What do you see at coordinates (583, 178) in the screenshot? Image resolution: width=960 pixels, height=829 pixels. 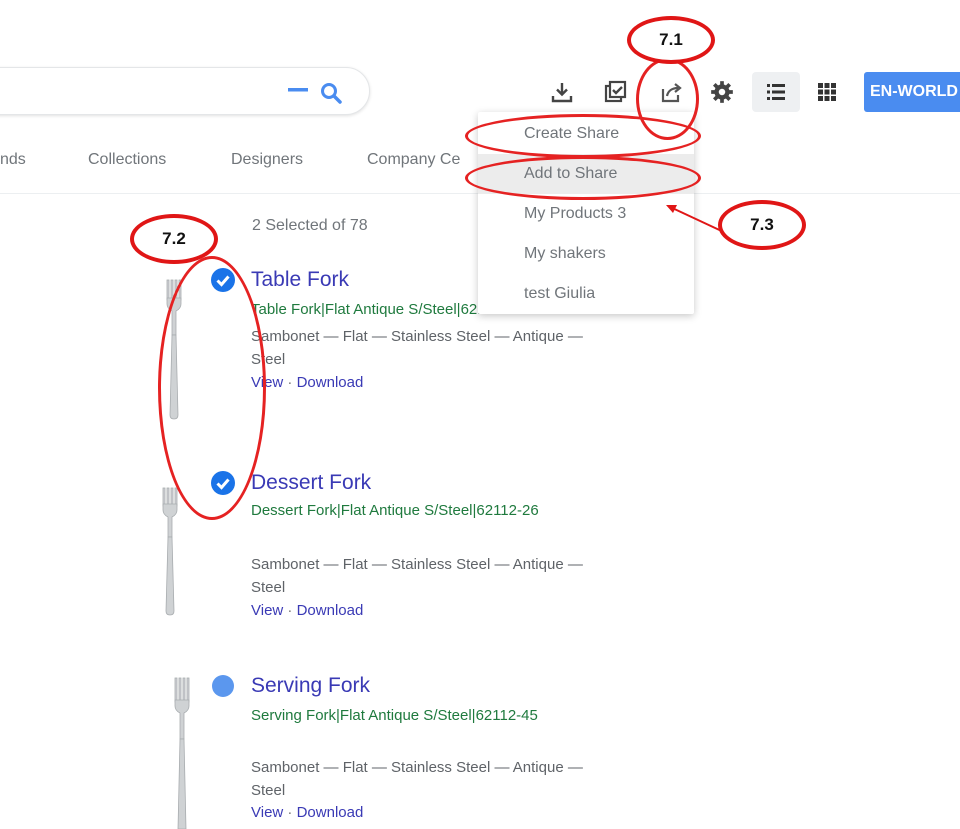 I see `annotation-ring-add-to-share` at bounding box center [583, 178].